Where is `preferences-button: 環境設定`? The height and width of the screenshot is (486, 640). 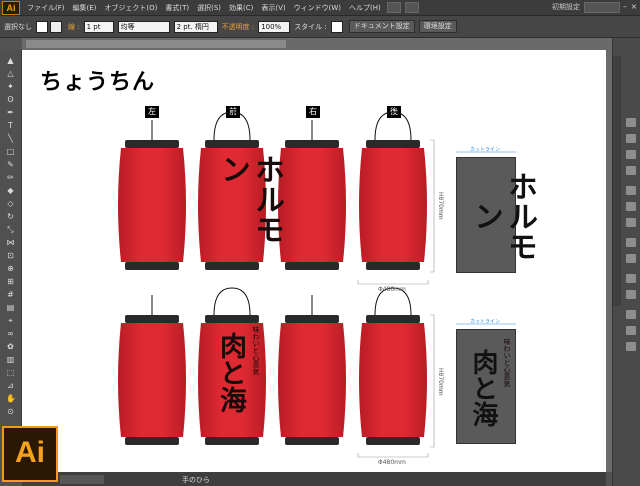
preferences-button: 環境設定 is located at coordinates (437, 26).